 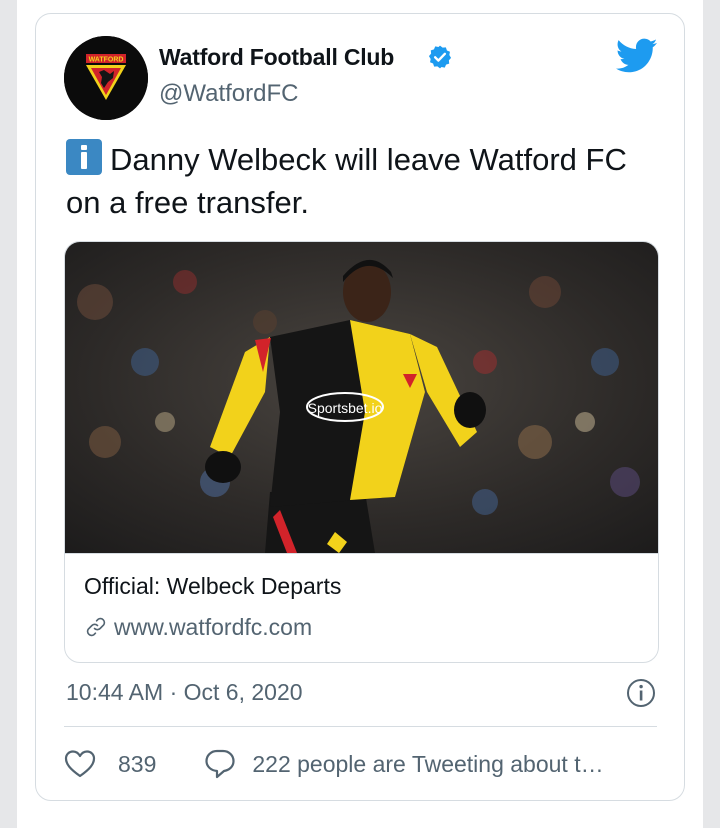 I want to click on tweet-timestamp: 10:44 AM · Oct 6, 2020, so click(x=184, y=692).